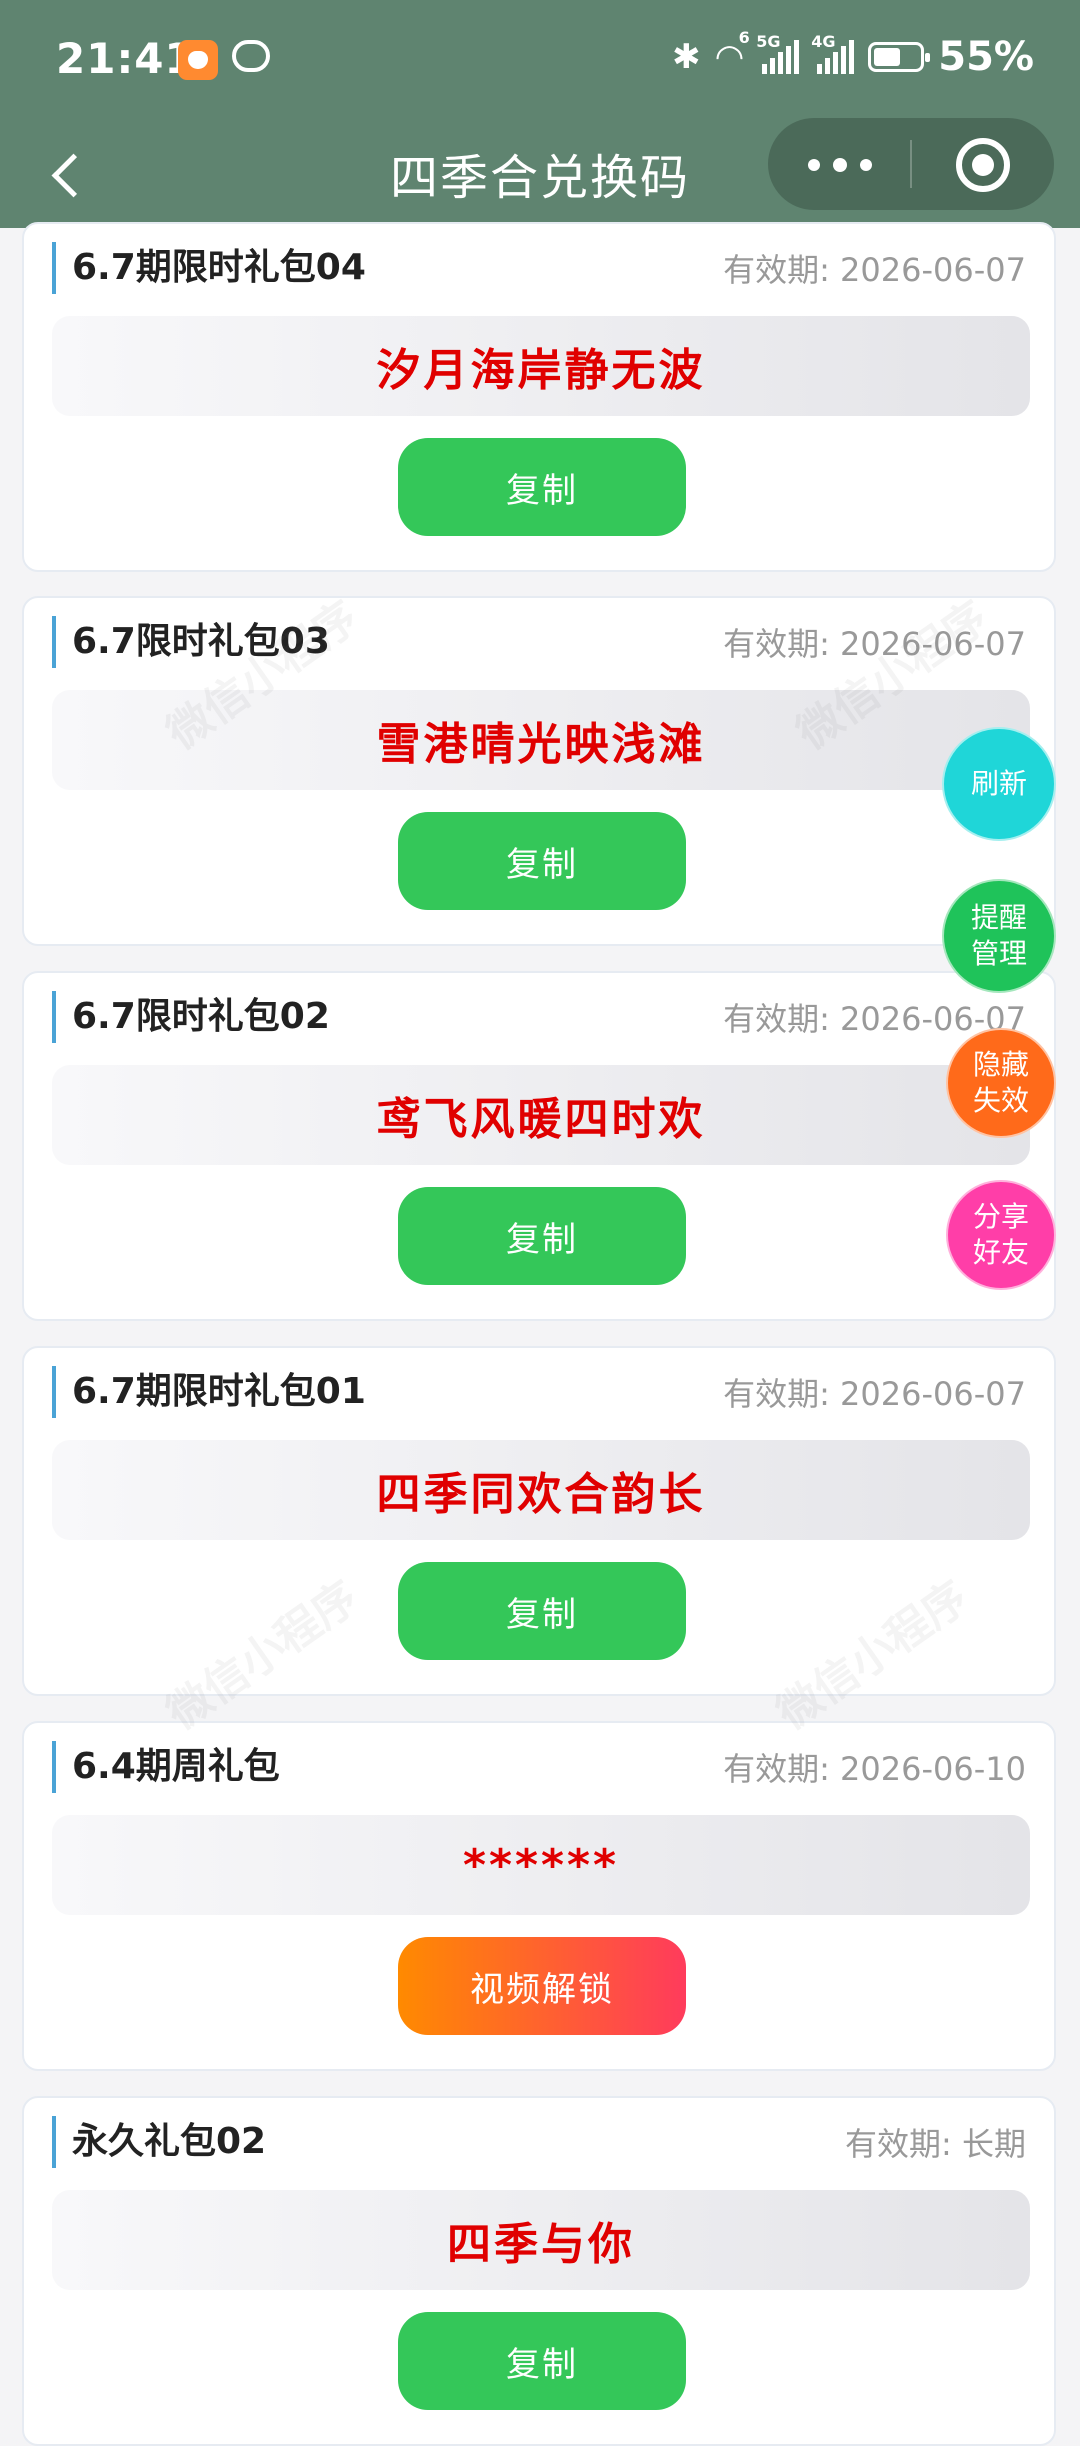  I want to click on share-label-line1: 分享, so click(1000, 1216).